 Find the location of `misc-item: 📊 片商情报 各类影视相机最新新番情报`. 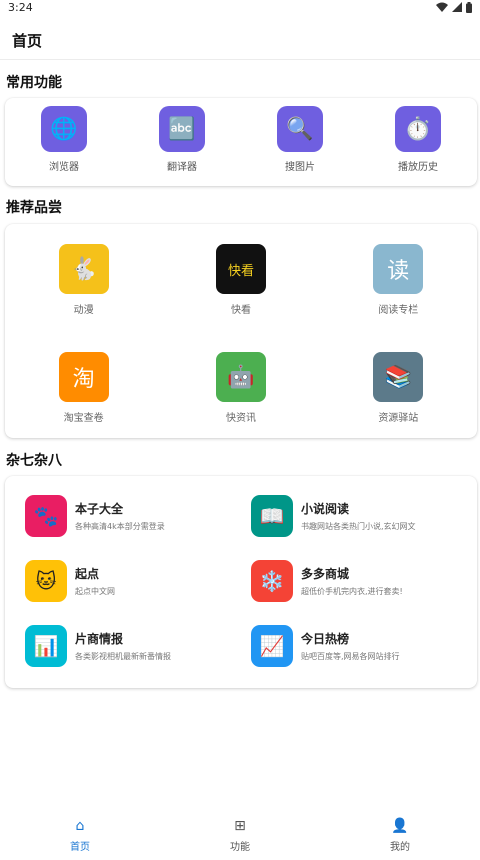

misc-item: 📊 片商情报 各类影视相机最新新番情报 is located at coordinates (138, 646).